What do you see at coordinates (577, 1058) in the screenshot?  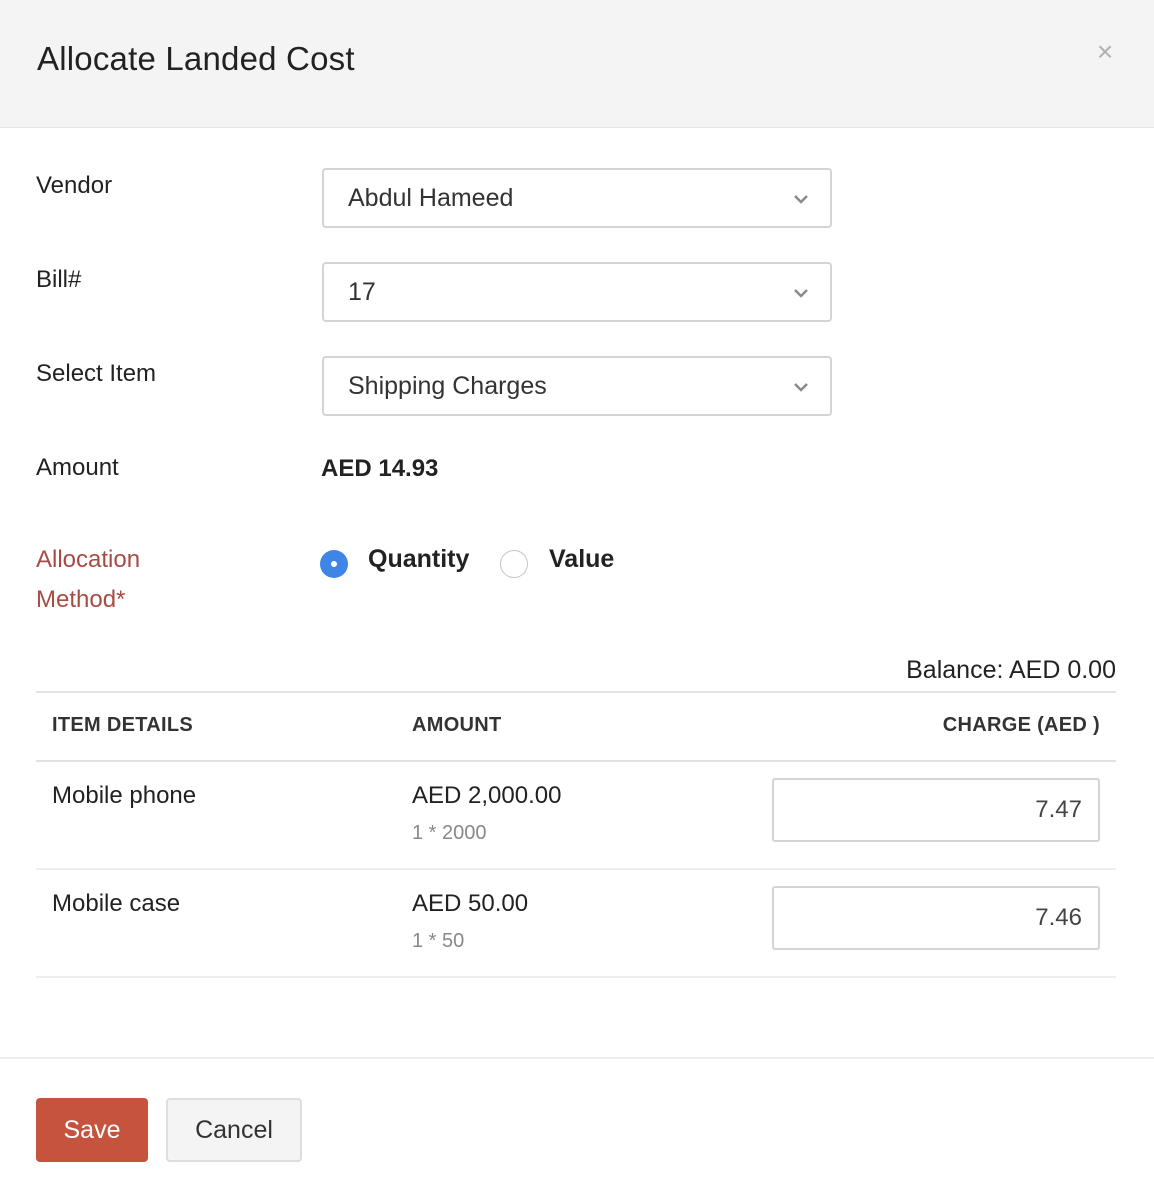 I see `footer-divider` at bounding box center [577, 1058].